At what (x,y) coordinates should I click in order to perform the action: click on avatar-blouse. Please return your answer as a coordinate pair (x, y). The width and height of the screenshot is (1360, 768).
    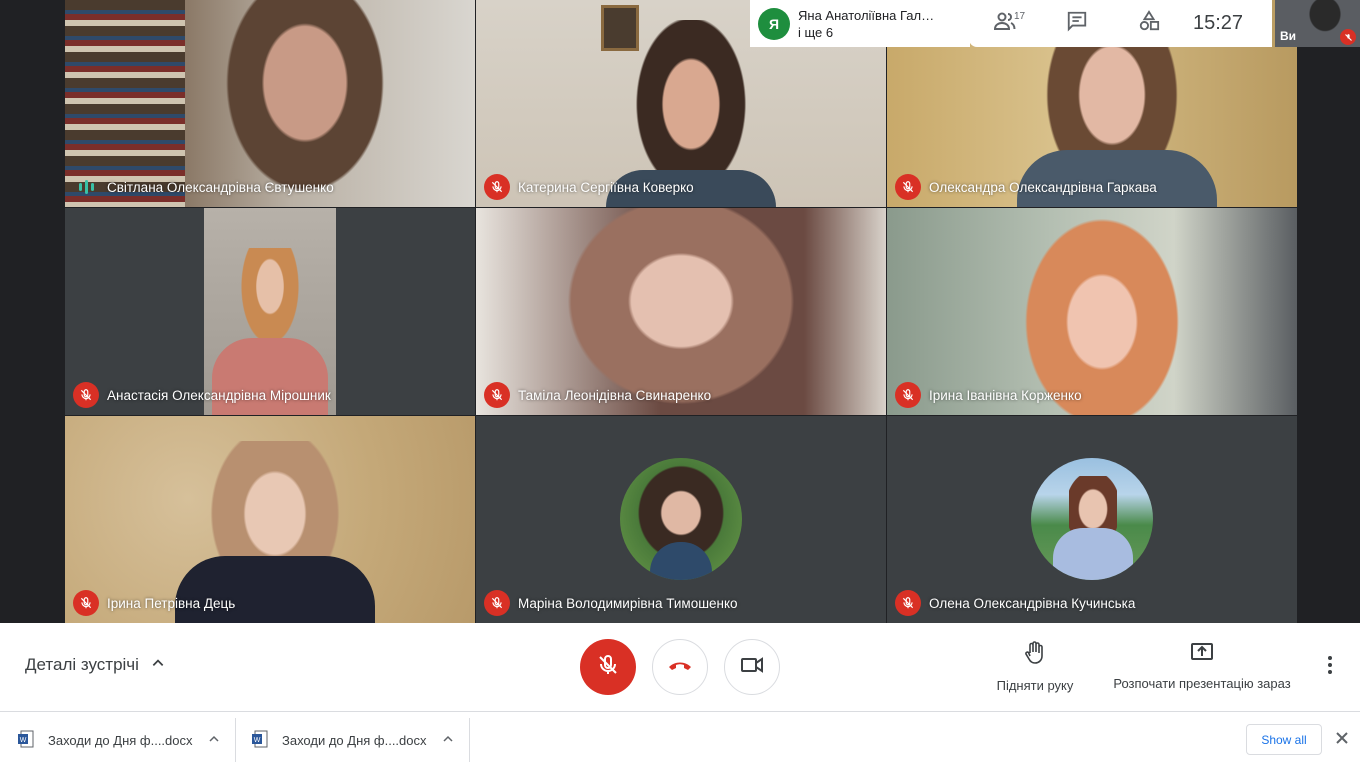
    Looking at the image, I should click on (1093, 554).